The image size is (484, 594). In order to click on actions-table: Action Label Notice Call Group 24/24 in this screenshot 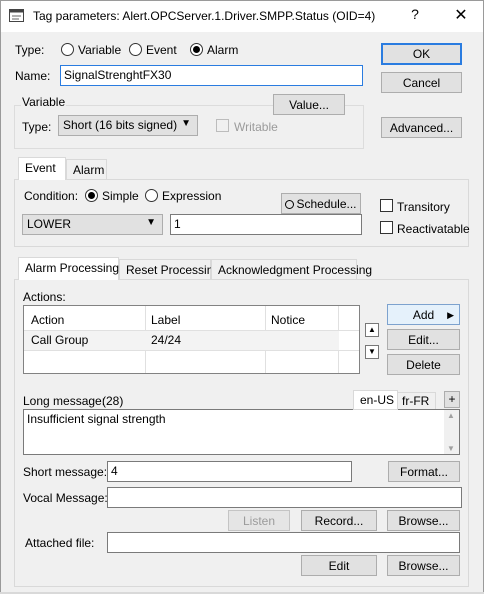, I will do `click(191, 339)`.